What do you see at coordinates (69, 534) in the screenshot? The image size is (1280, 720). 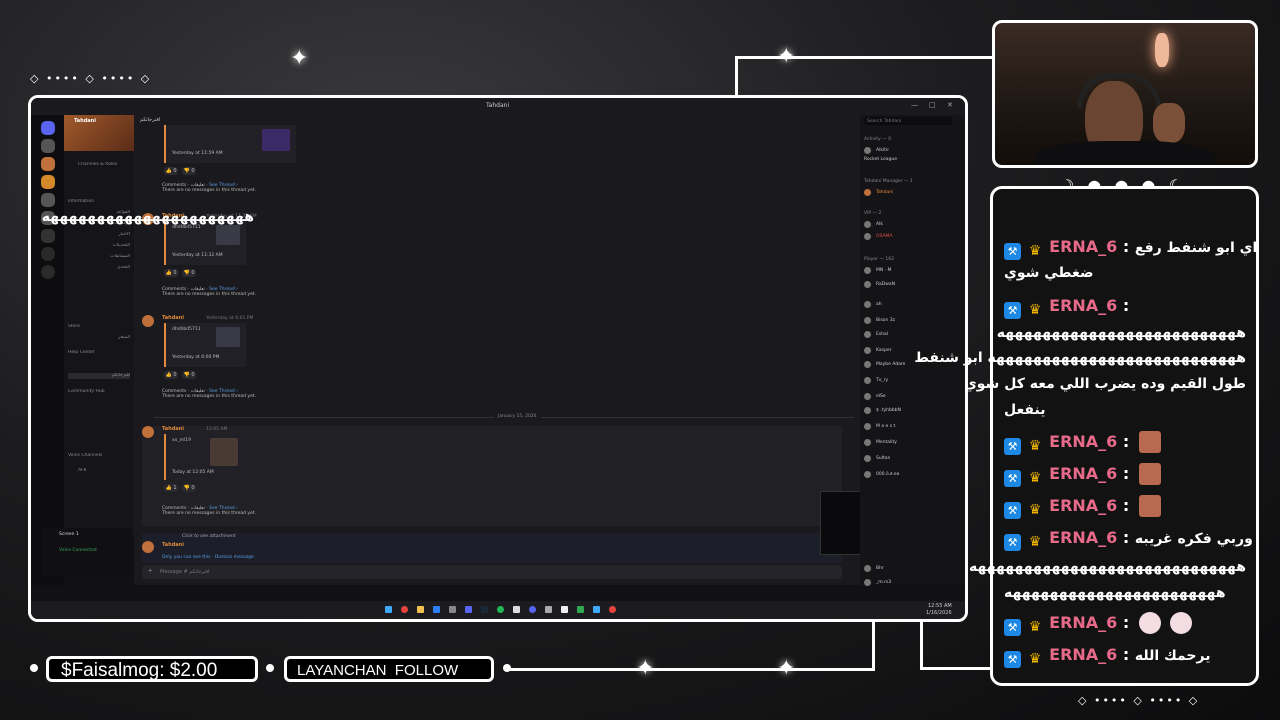 I see `screen-share-label: Screen 1` at bounding box center [69, 534].